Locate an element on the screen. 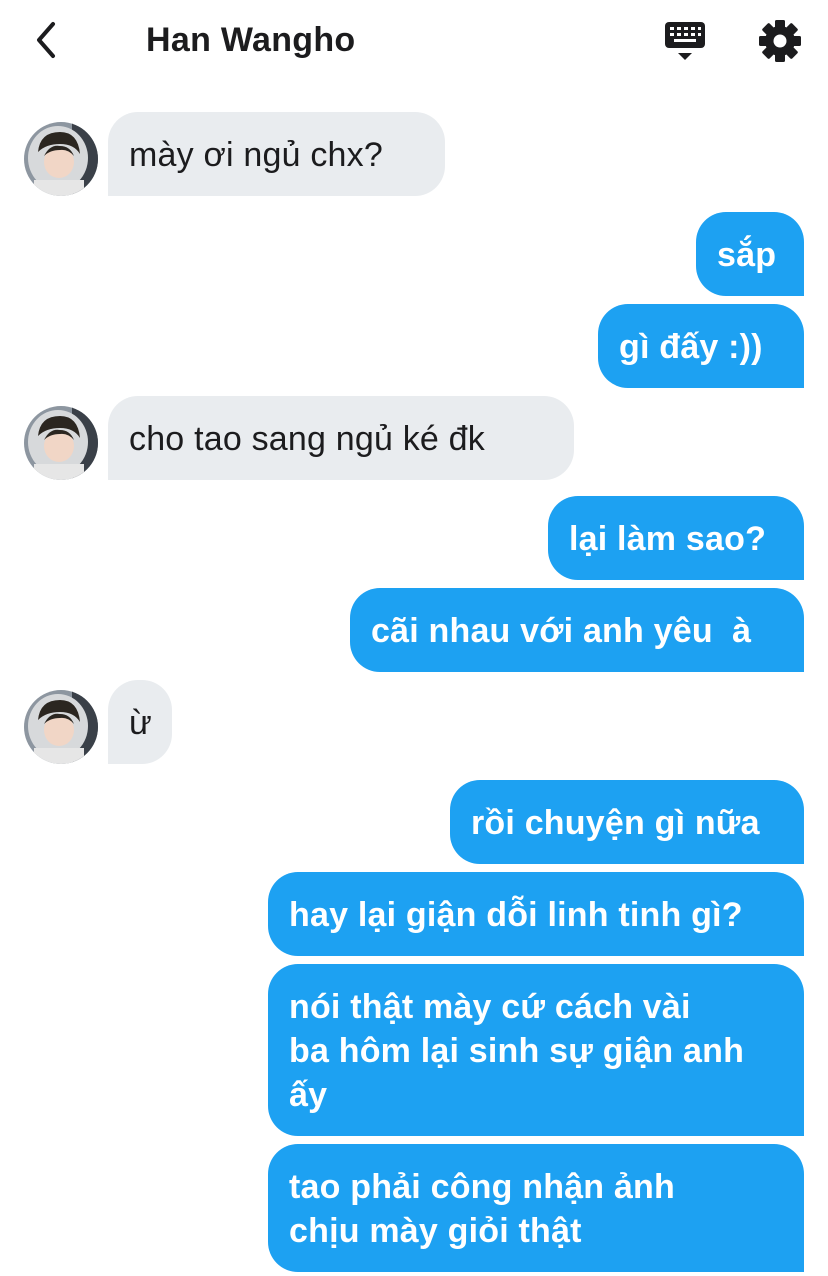  outgoing-message: hay lại giận dỗi linh tinh gì? is located at coordinates (536, 914).